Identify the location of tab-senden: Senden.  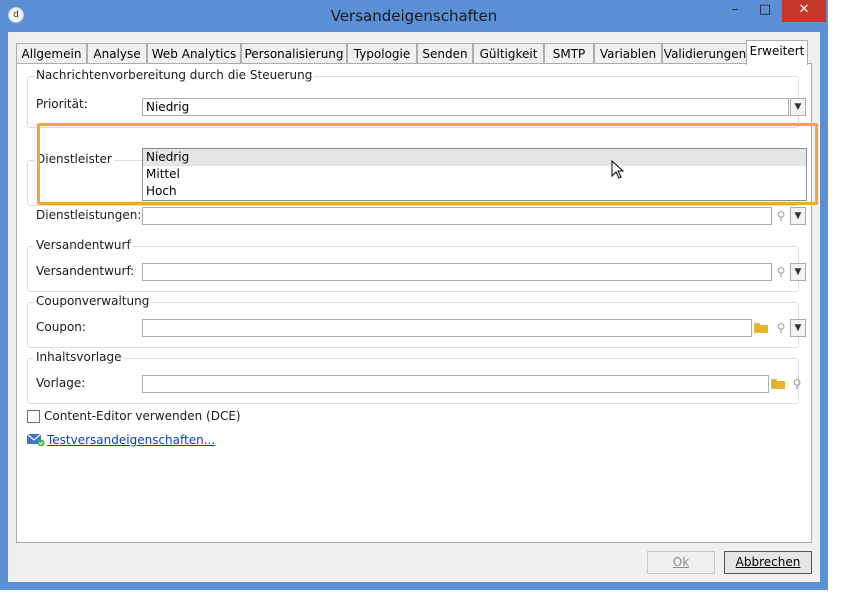
(445, 53).